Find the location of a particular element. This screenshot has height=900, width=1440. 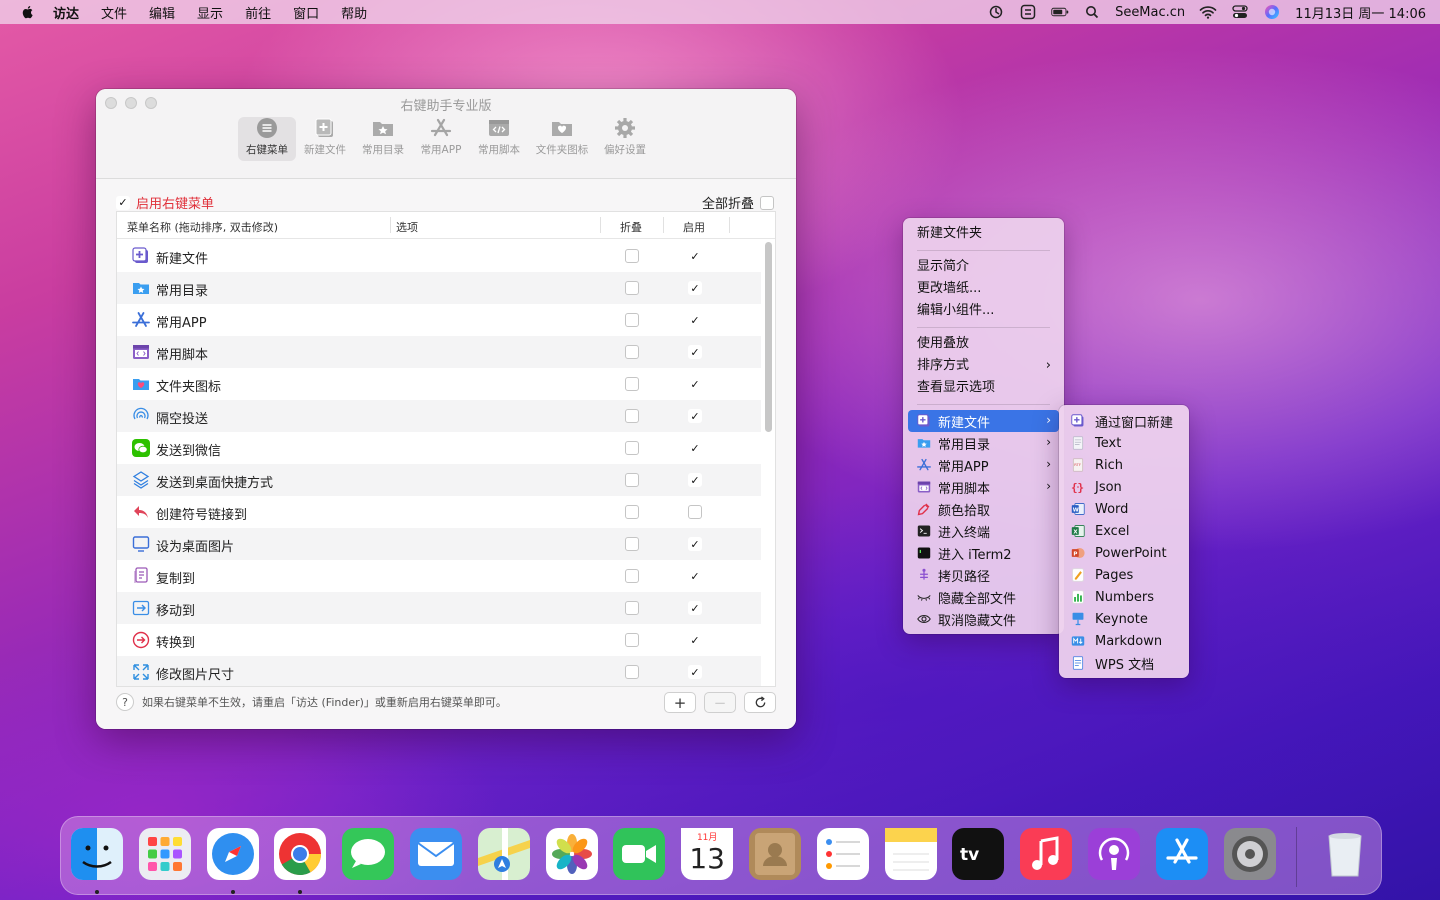

menu-item-tool: 进入终端 is located at coordinates (983, 531).